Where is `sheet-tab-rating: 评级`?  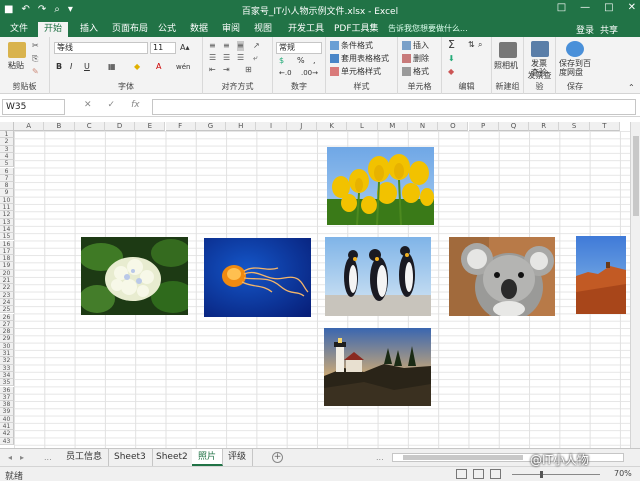 sheet-tab-rating: 评级 is located at coordinates (238, 457).